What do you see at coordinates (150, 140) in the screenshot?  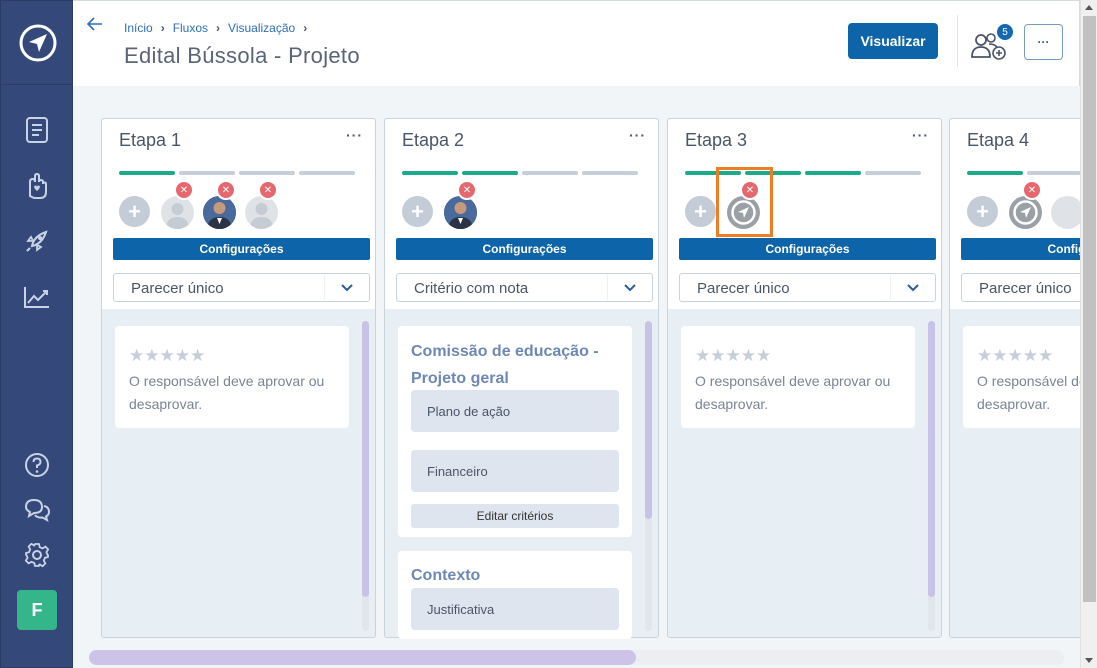 I see `stage-title: Etapa 1` at bounding box center [150, 140].